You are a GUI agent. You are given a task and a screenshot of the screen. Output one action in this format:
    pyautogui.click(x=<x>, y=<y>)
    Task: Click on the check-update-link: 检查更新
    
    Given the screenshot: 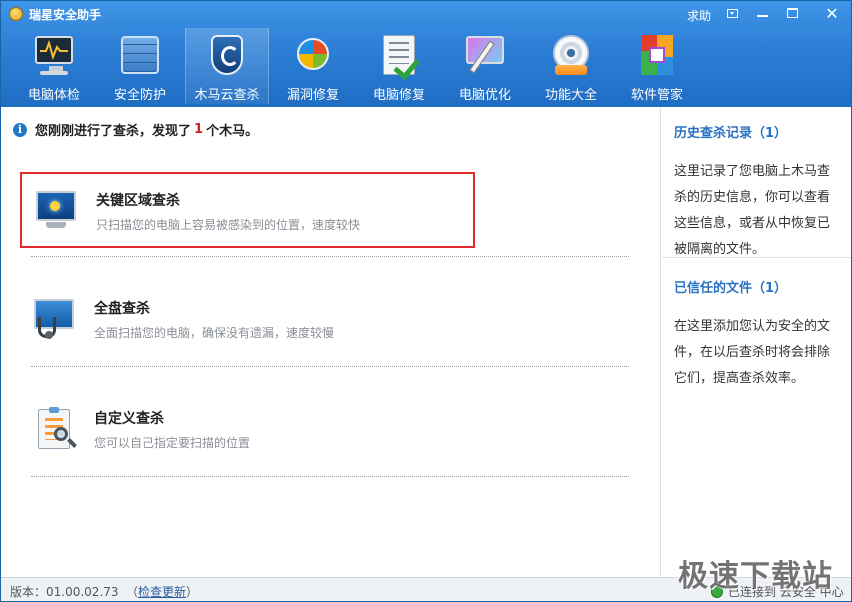 What is the action you would take?
    pyautogui.click(x=162, y=592)
    